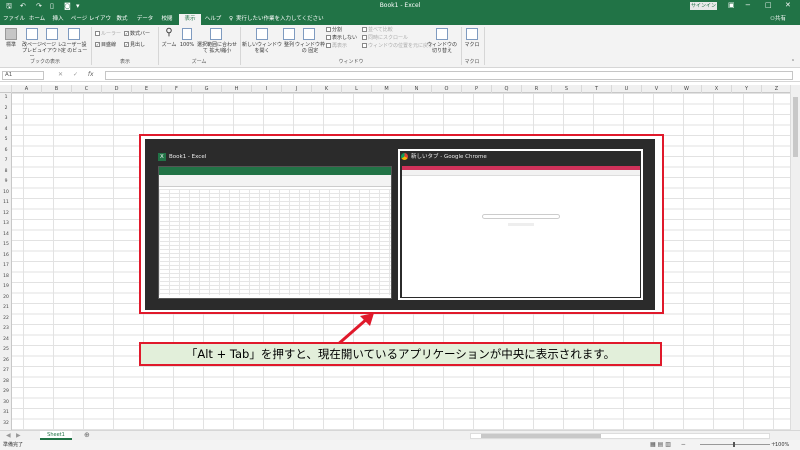 This screenshot has height=450, width=800. I want to click on row-header: 31, so click(6, 413).